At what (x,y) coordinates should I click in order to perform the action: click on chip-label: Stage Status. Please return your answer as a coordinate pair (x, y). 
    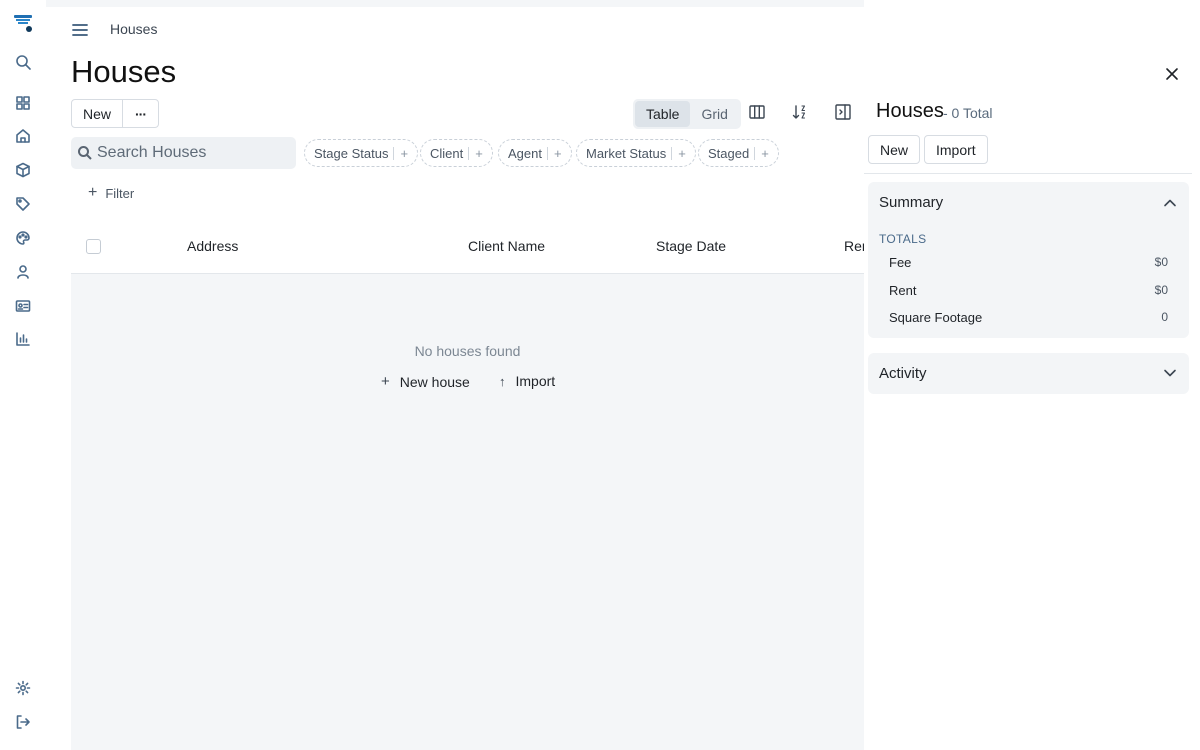
    Looking at the image, I should click on (351, 153).